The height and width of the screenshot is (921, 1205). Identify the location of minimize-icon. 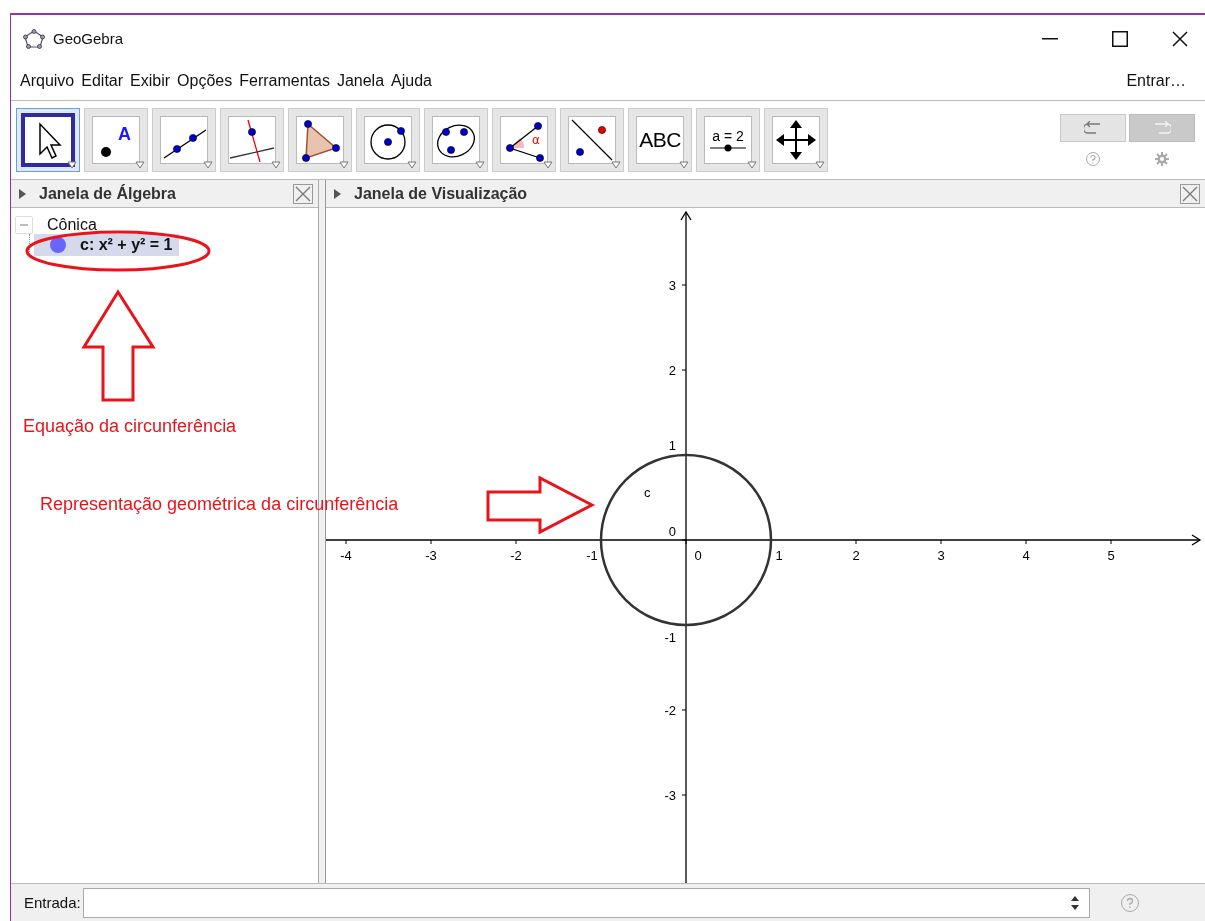
(1050, 38).